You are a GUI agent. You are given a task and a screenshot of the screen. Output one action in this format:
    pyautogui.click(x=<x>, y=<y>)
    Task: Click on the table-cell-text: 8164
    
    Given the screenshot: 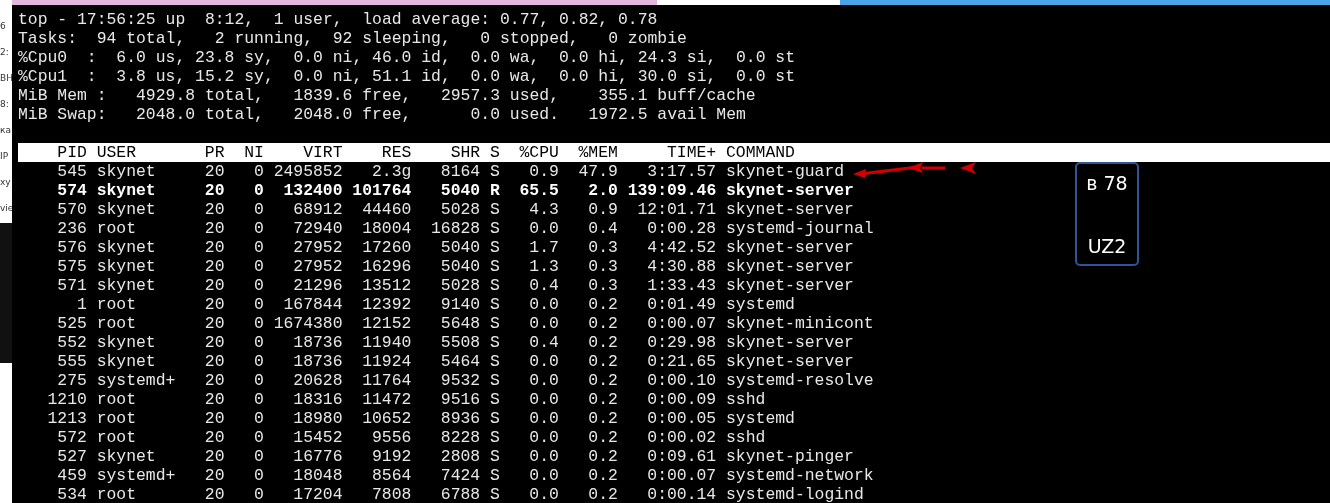 What is the action you would take?
    pyautogui.click(x=460, y=171)
    